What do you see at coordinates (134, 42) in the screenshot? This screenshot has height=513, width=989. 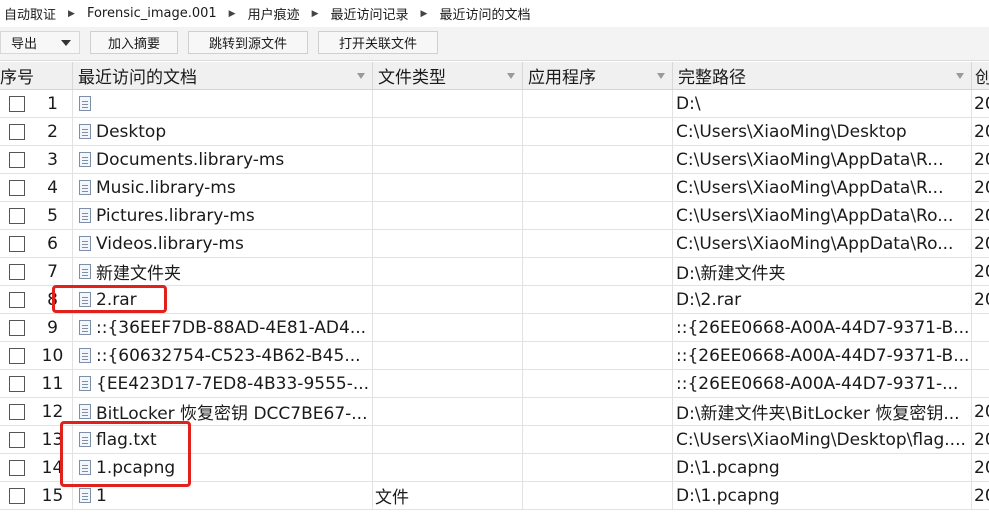 I see `add-summary-button: 加入摘要` at bounding box center [134, 42].